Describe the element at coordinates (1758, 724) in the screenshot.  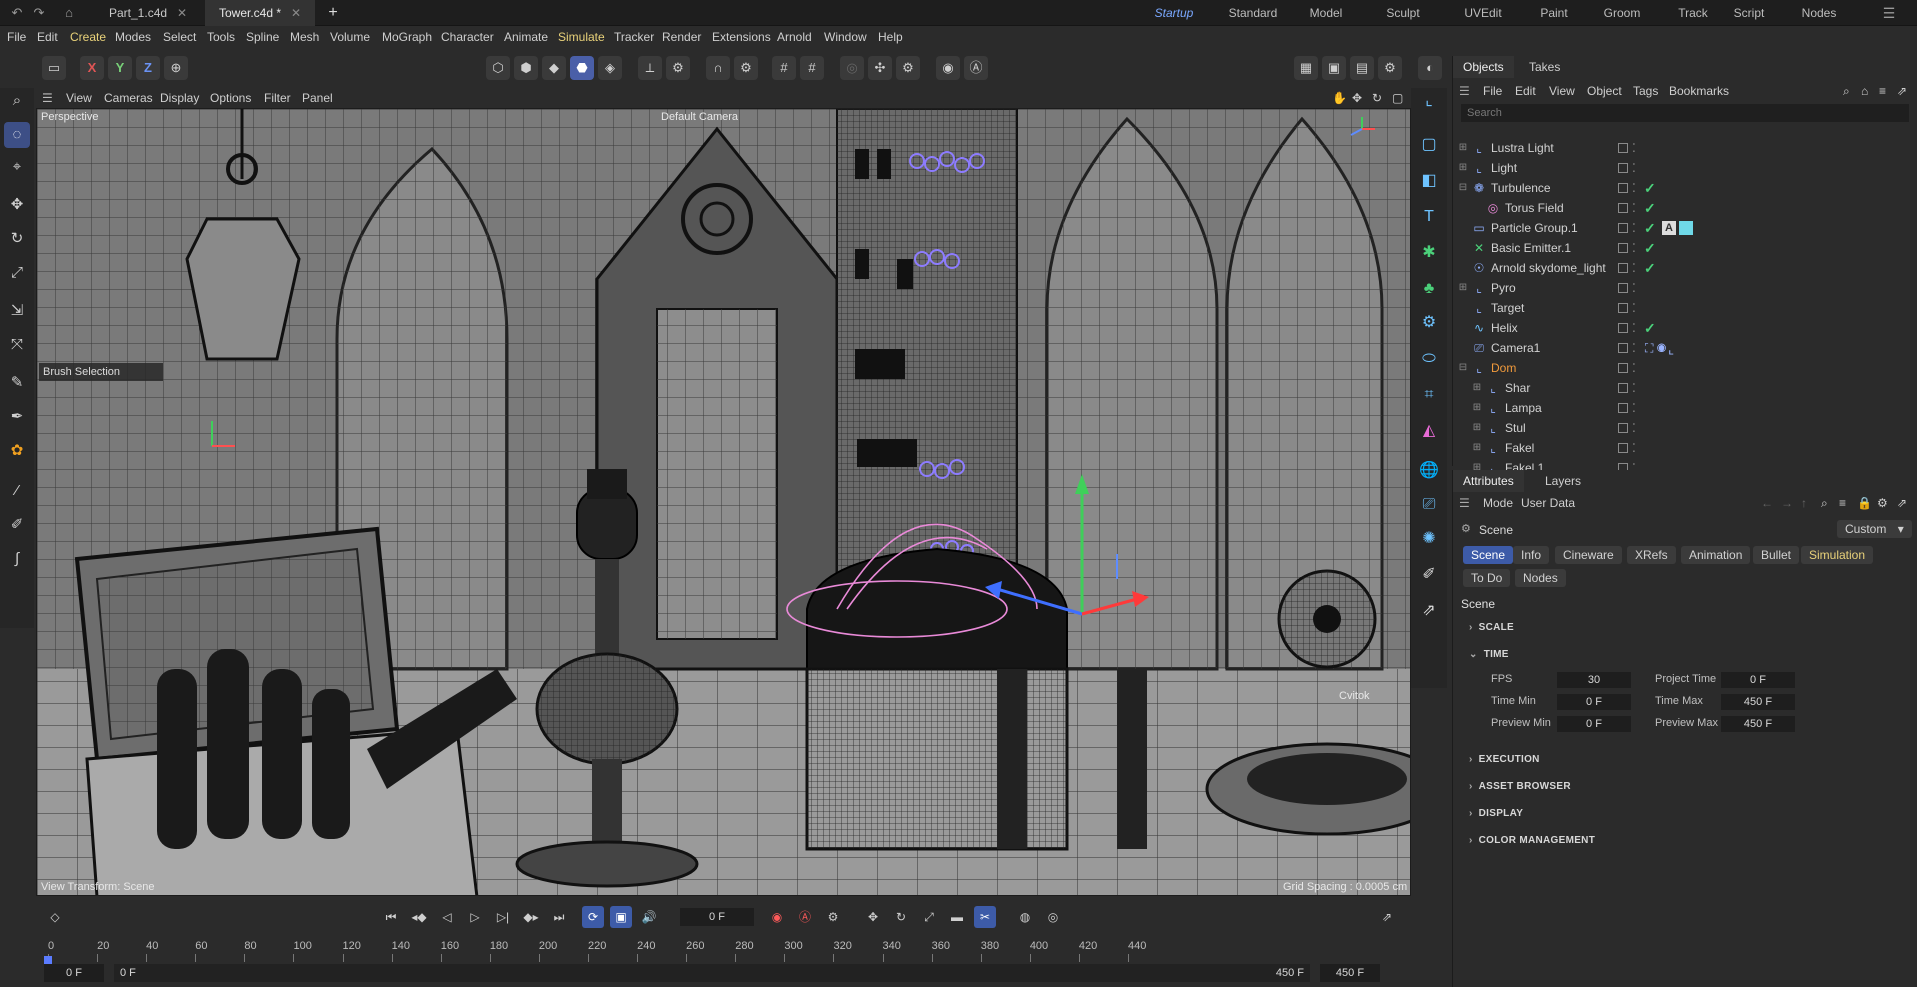
I see `preview-max-field: 450 F` at that location.